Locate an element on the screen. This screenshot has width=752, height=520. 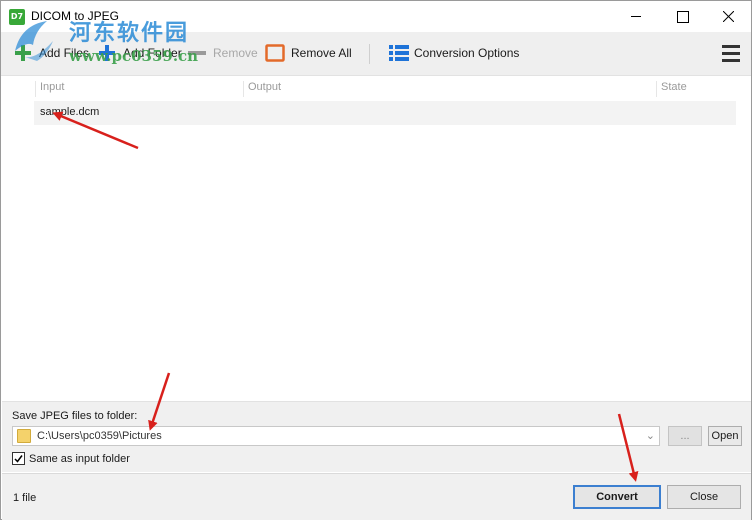
close-icon is located at coordinates (728, 16).